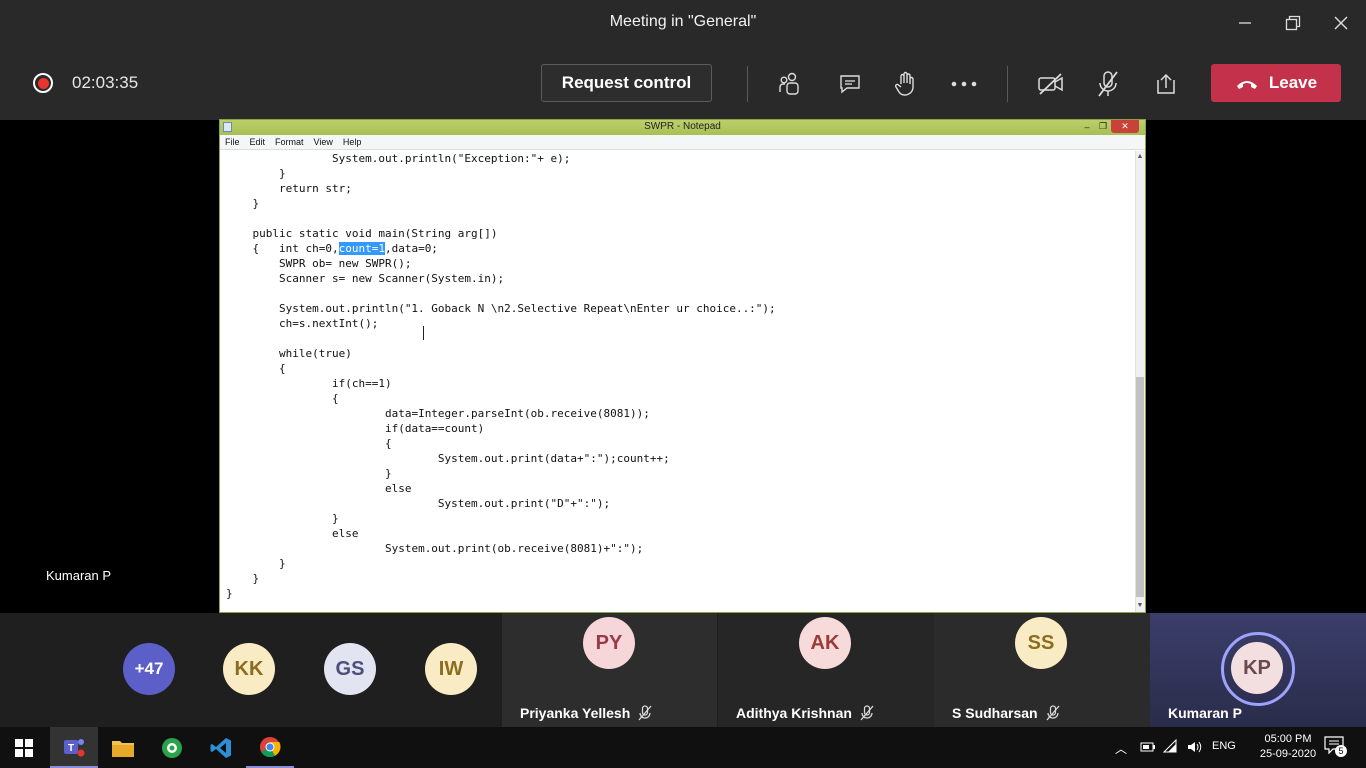 The width and height of the screenshot is (1366, 768). I want to click on more-participants-button: +47, so click(149, 669).